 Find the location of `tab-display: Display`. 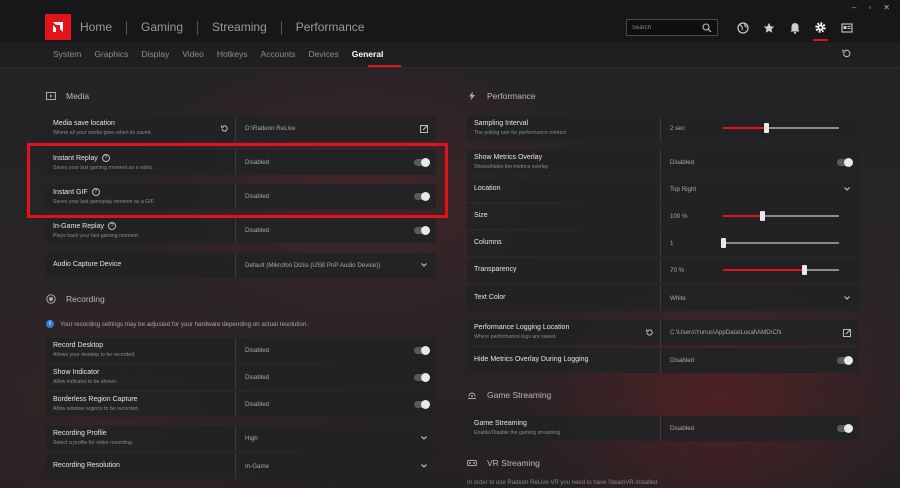

tab-display: Display is located at coordinates (155, 54).